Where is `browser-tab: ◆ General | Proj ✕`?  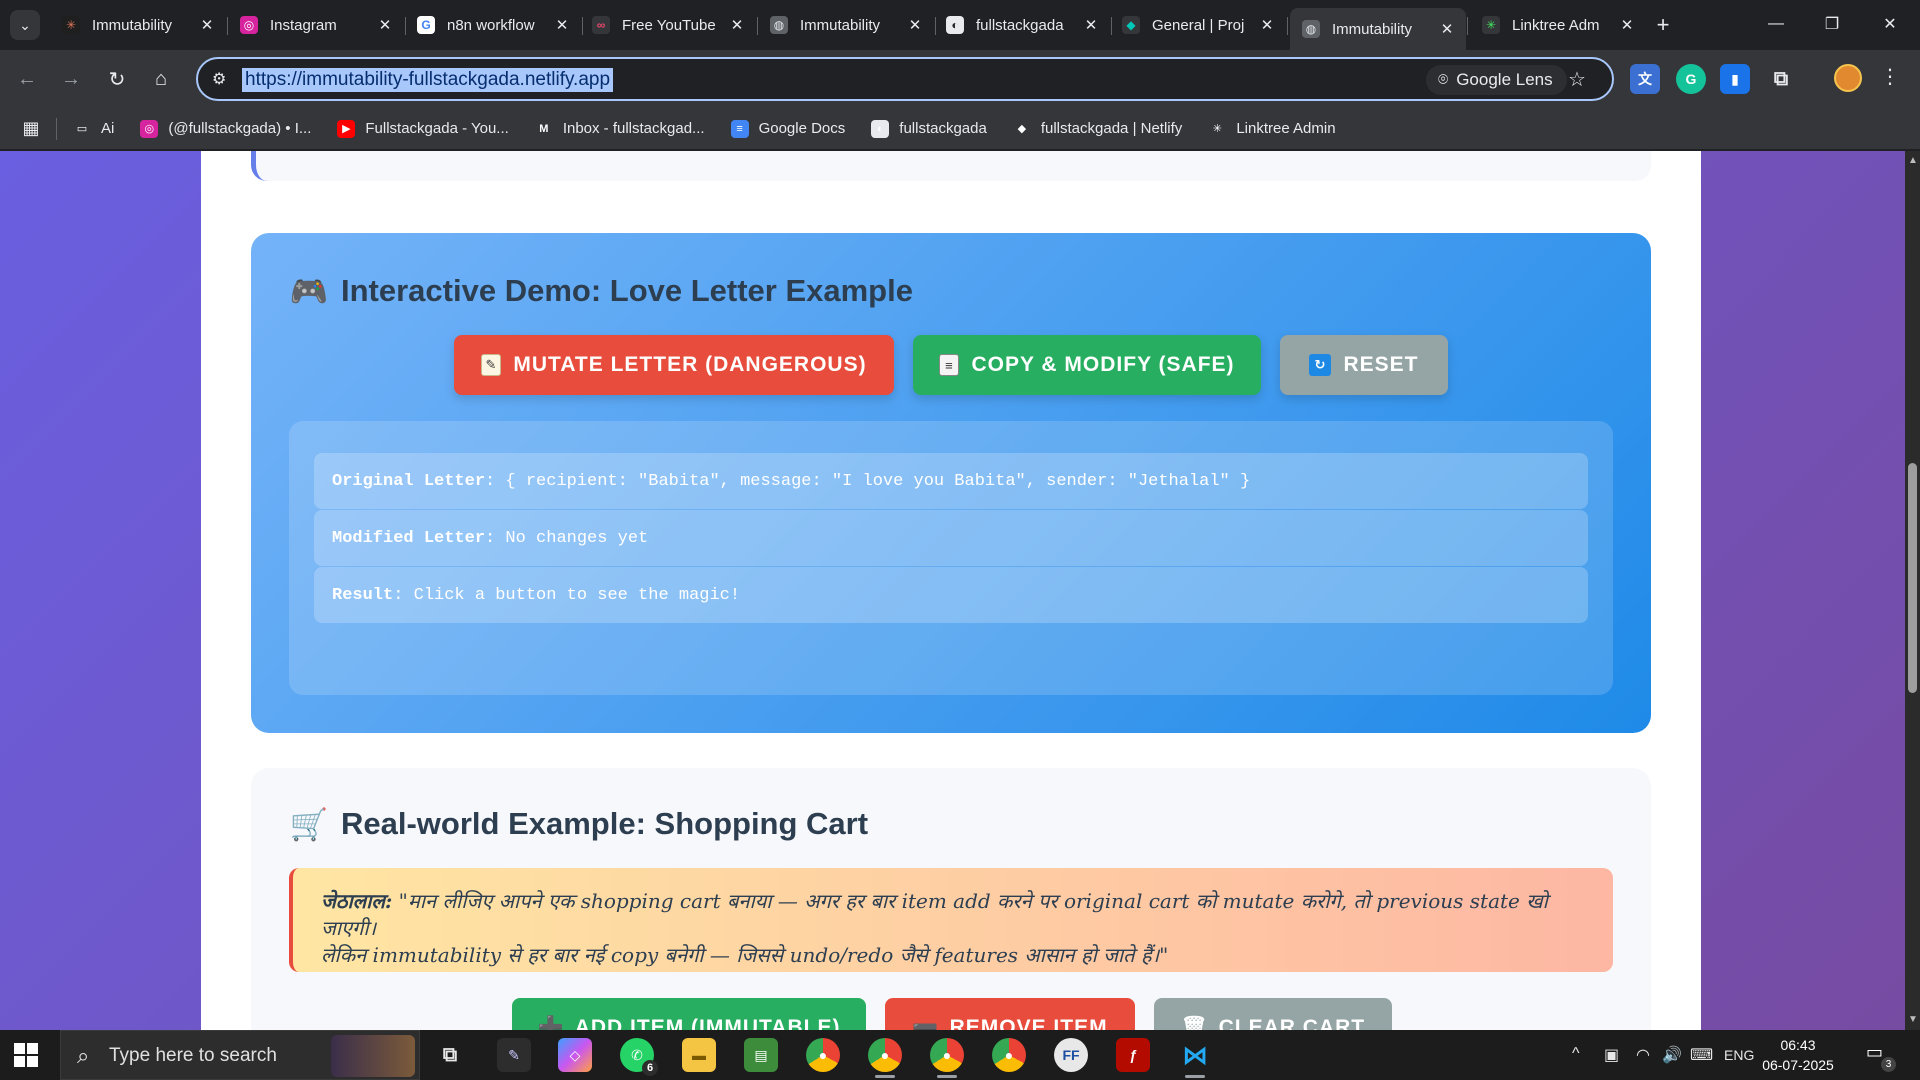 browser-tab: ◆ General | Proj ✕ is located at coordinates (1198, 25).